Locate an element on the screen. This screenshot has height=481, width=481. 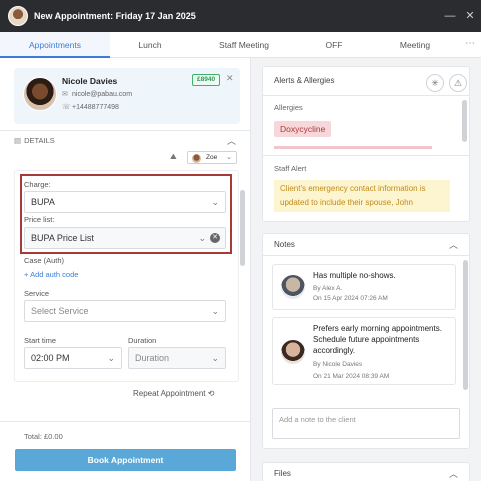
repeat-icon: ⟲ is located at coordinates (211, 393).